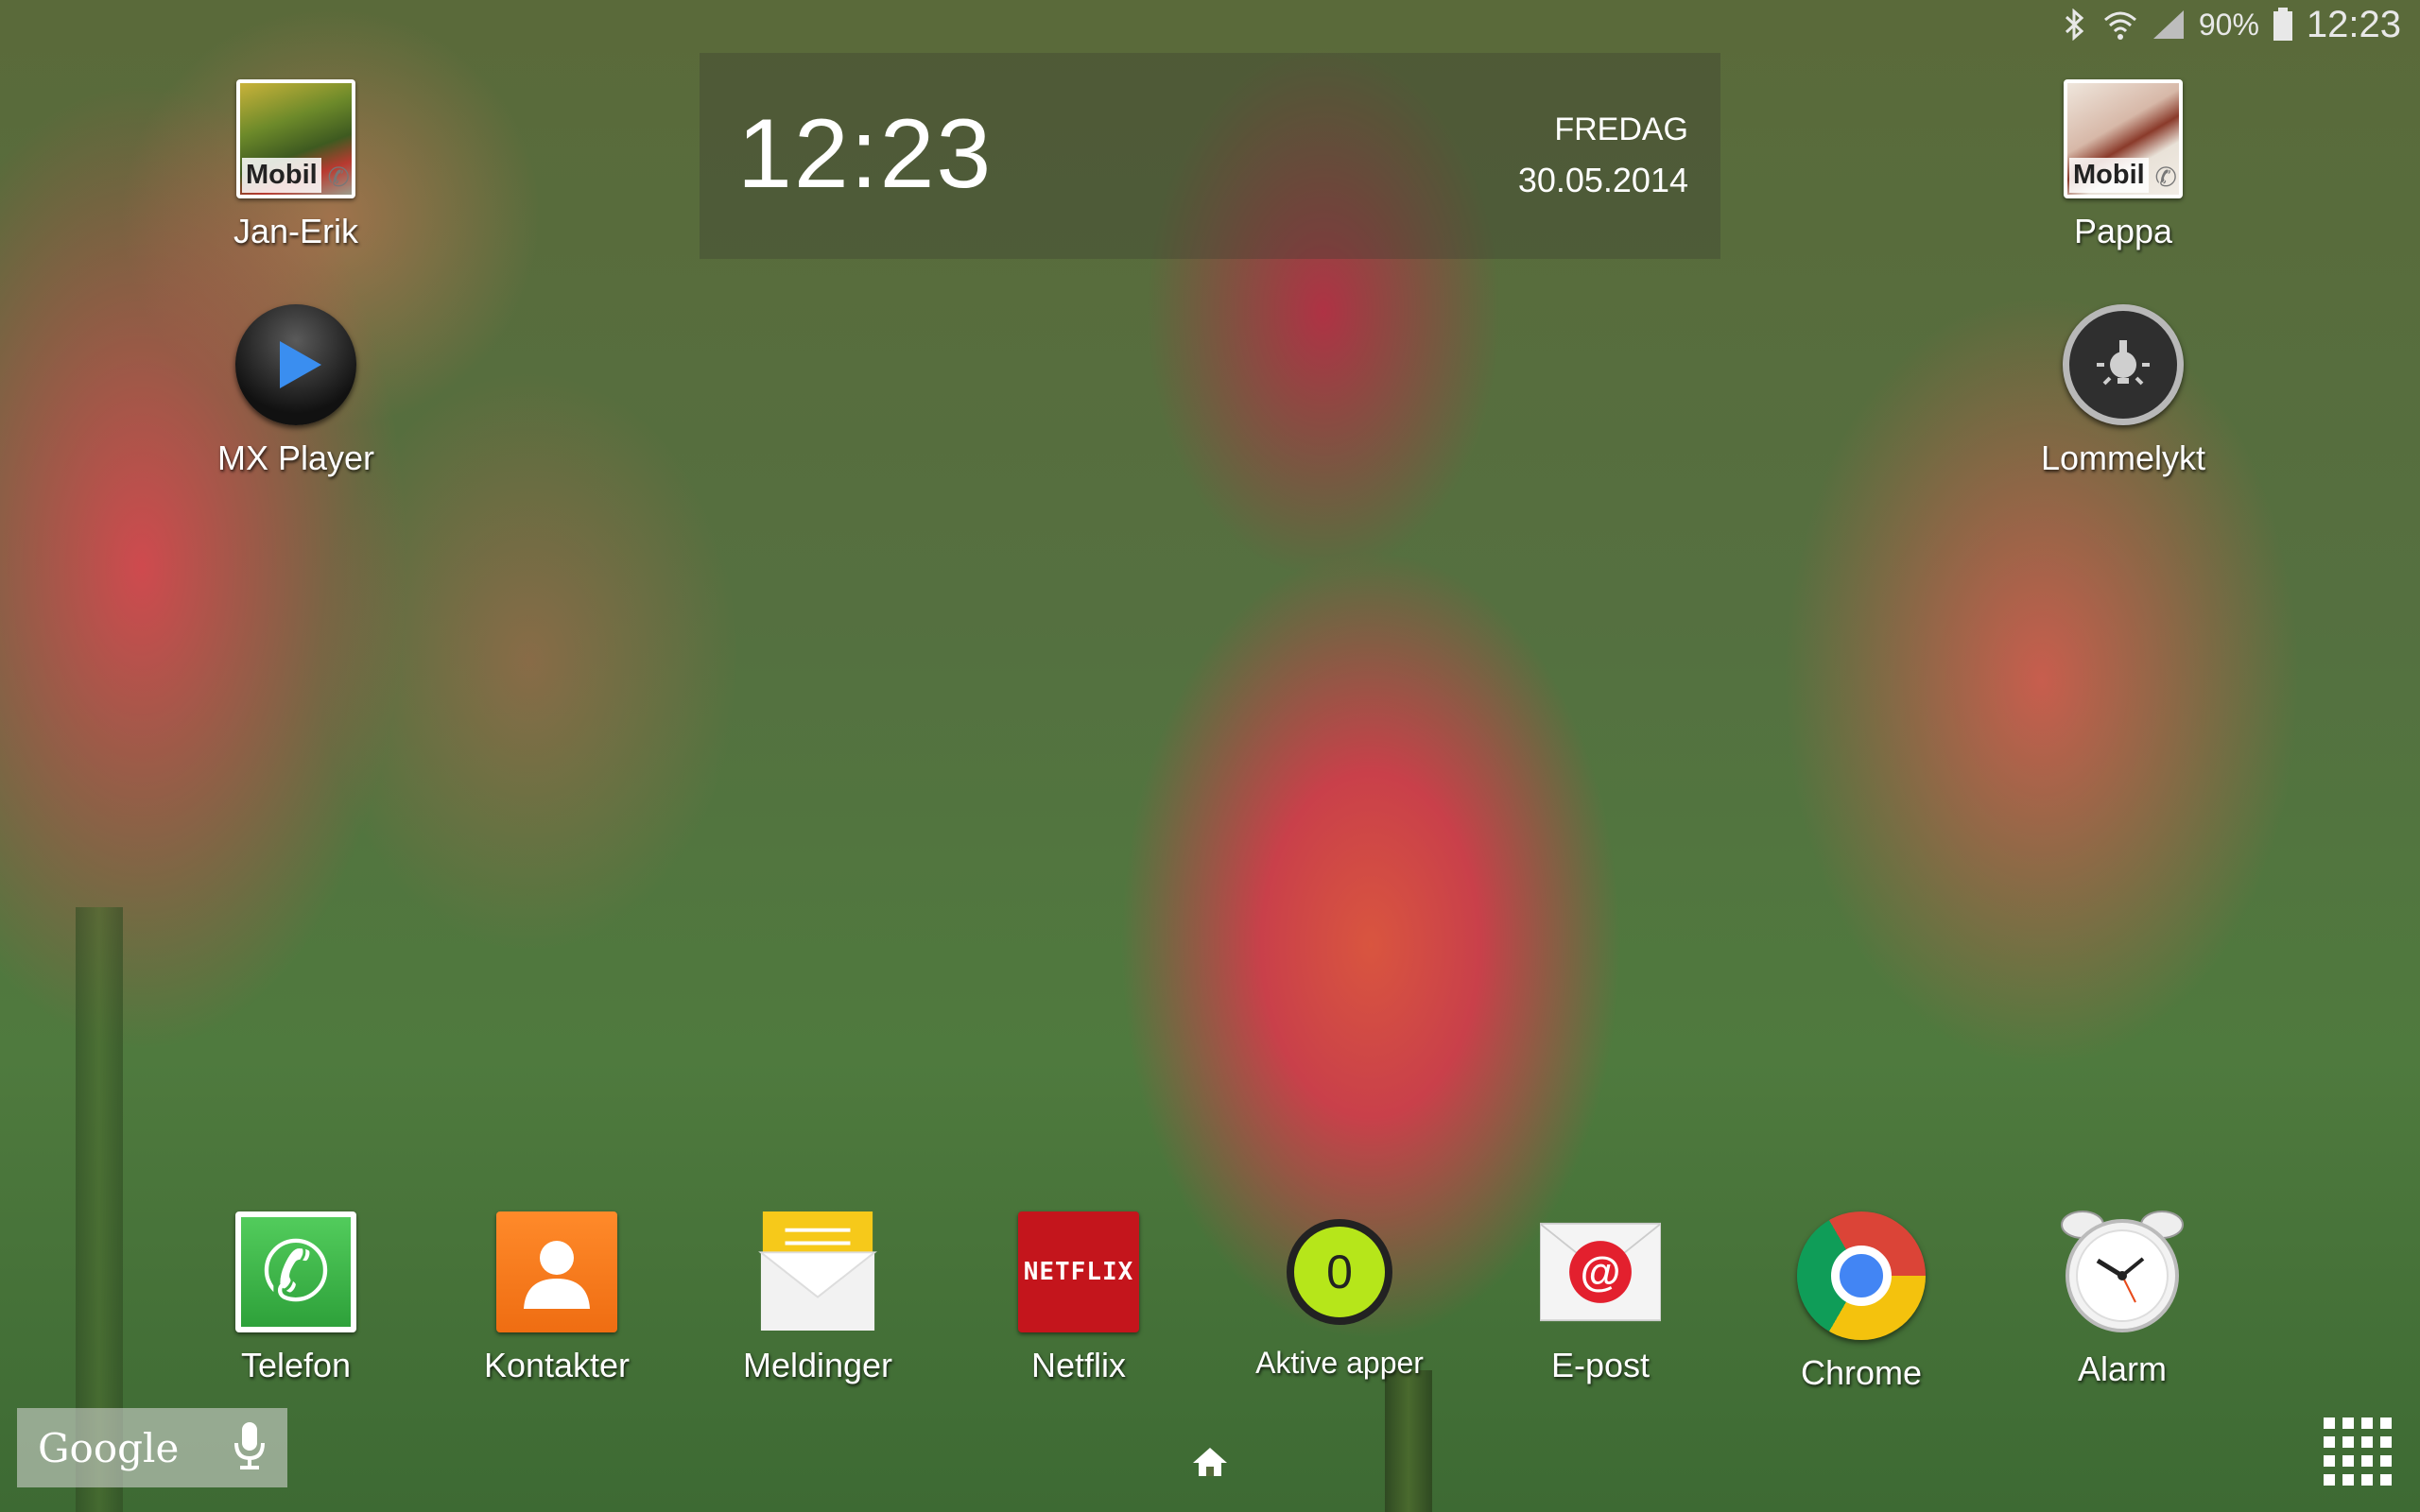  Describe the element at coordinates (817, 1365) in the screenshot. I see `app-label: Meldinger` at that location.